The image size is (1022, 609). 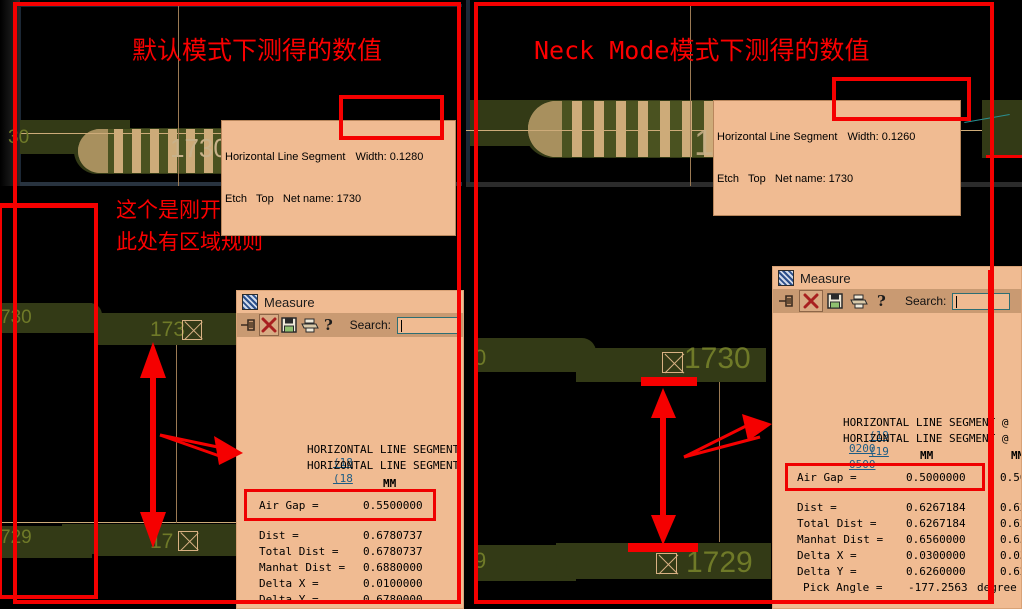 I want to click on right-measure-value2-delta-y: 0.62, so click(x=1010, y=571).